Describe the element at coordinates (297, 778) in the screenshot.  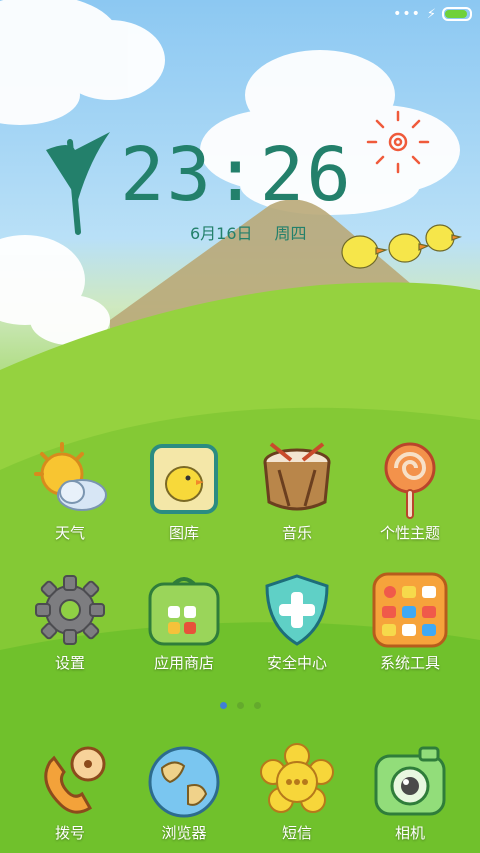
I see `message-flower-icon` at that location.